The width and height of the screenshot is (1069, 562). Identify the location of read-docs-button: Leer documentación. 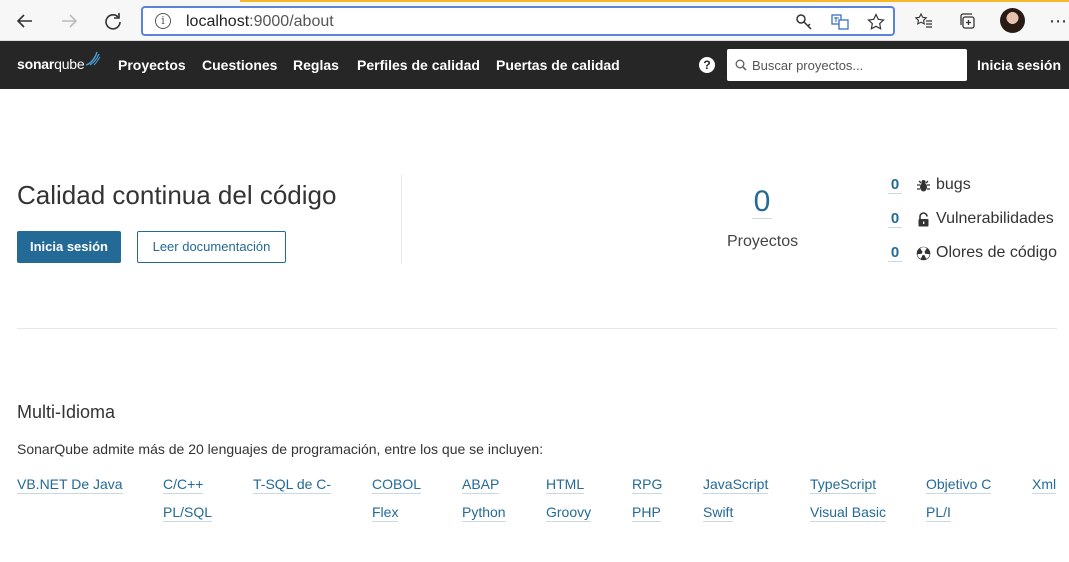
(211, 247).